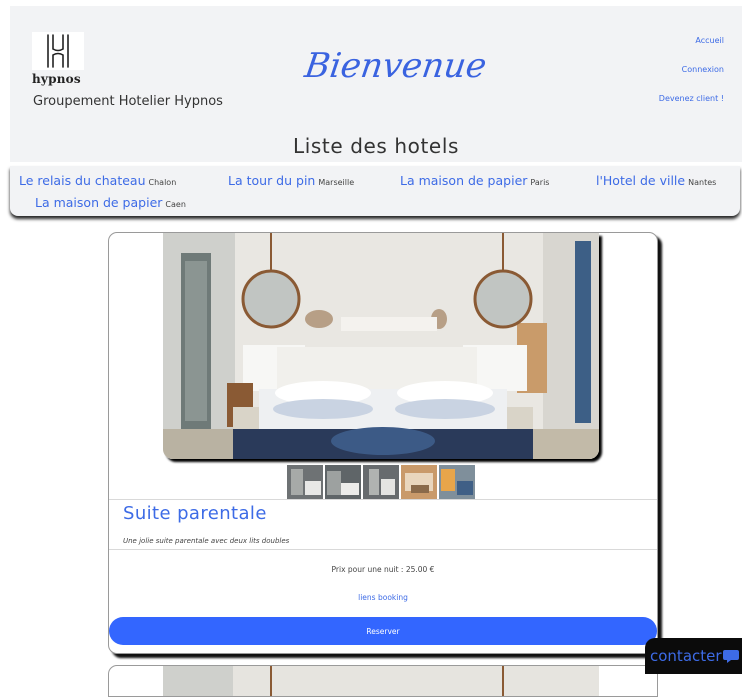 The height and width of the screenshot is (697, 742). Describe the element at coordinates (336, 182) in the screenshot. I see `hotel-city: Marseille` at that location.